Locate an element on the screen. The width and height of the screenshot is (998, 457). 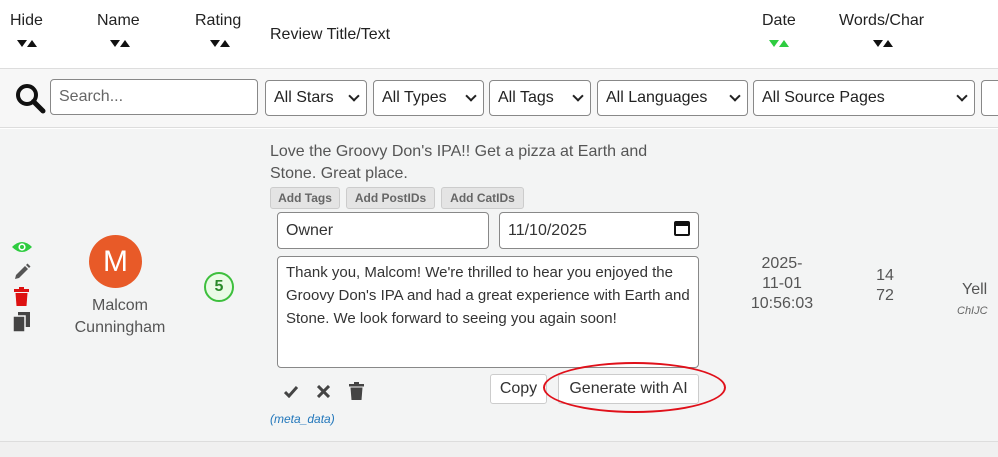
review-date-day: 11-01 is located at coordinates (782, 283).